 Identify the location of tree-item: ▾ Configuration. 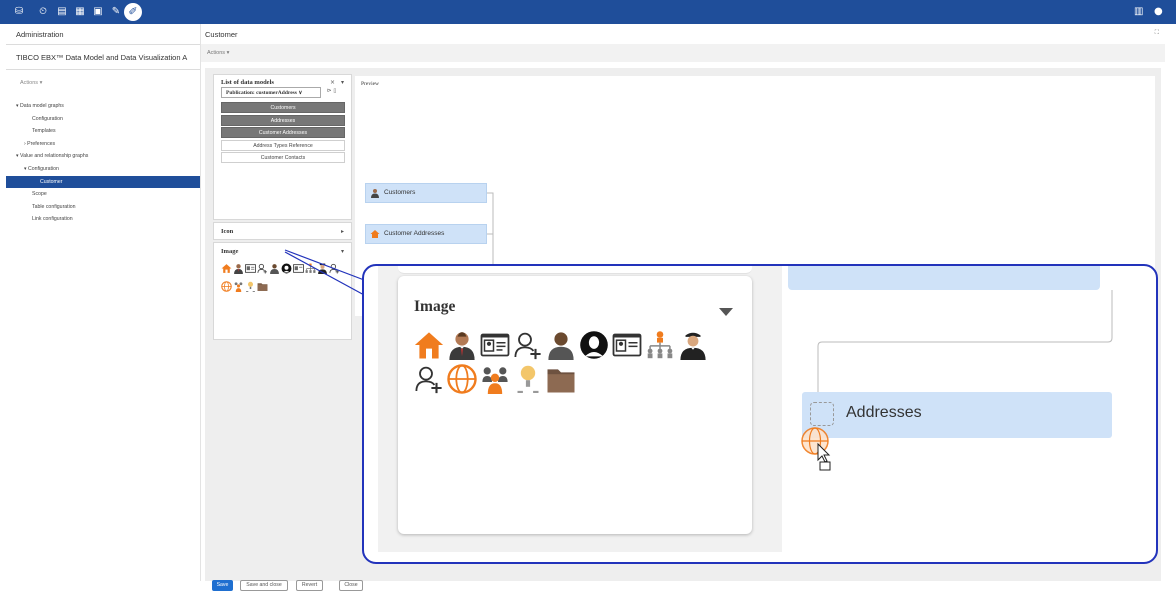
(103, 169).